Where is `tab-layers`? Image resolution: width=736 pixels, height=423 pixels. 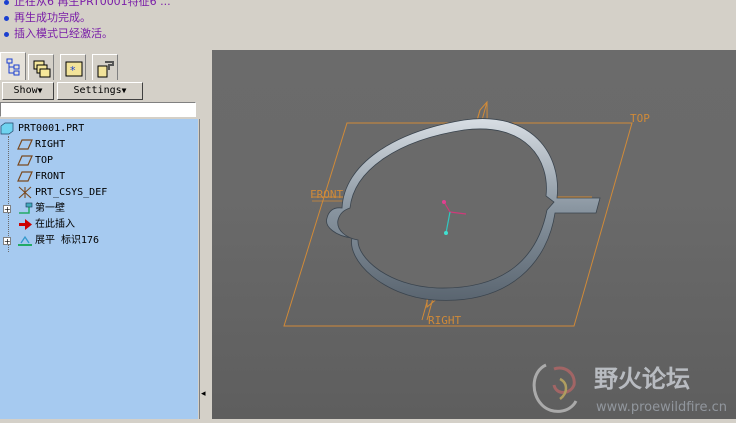
tab-layers is located at coordinates (41, 67).